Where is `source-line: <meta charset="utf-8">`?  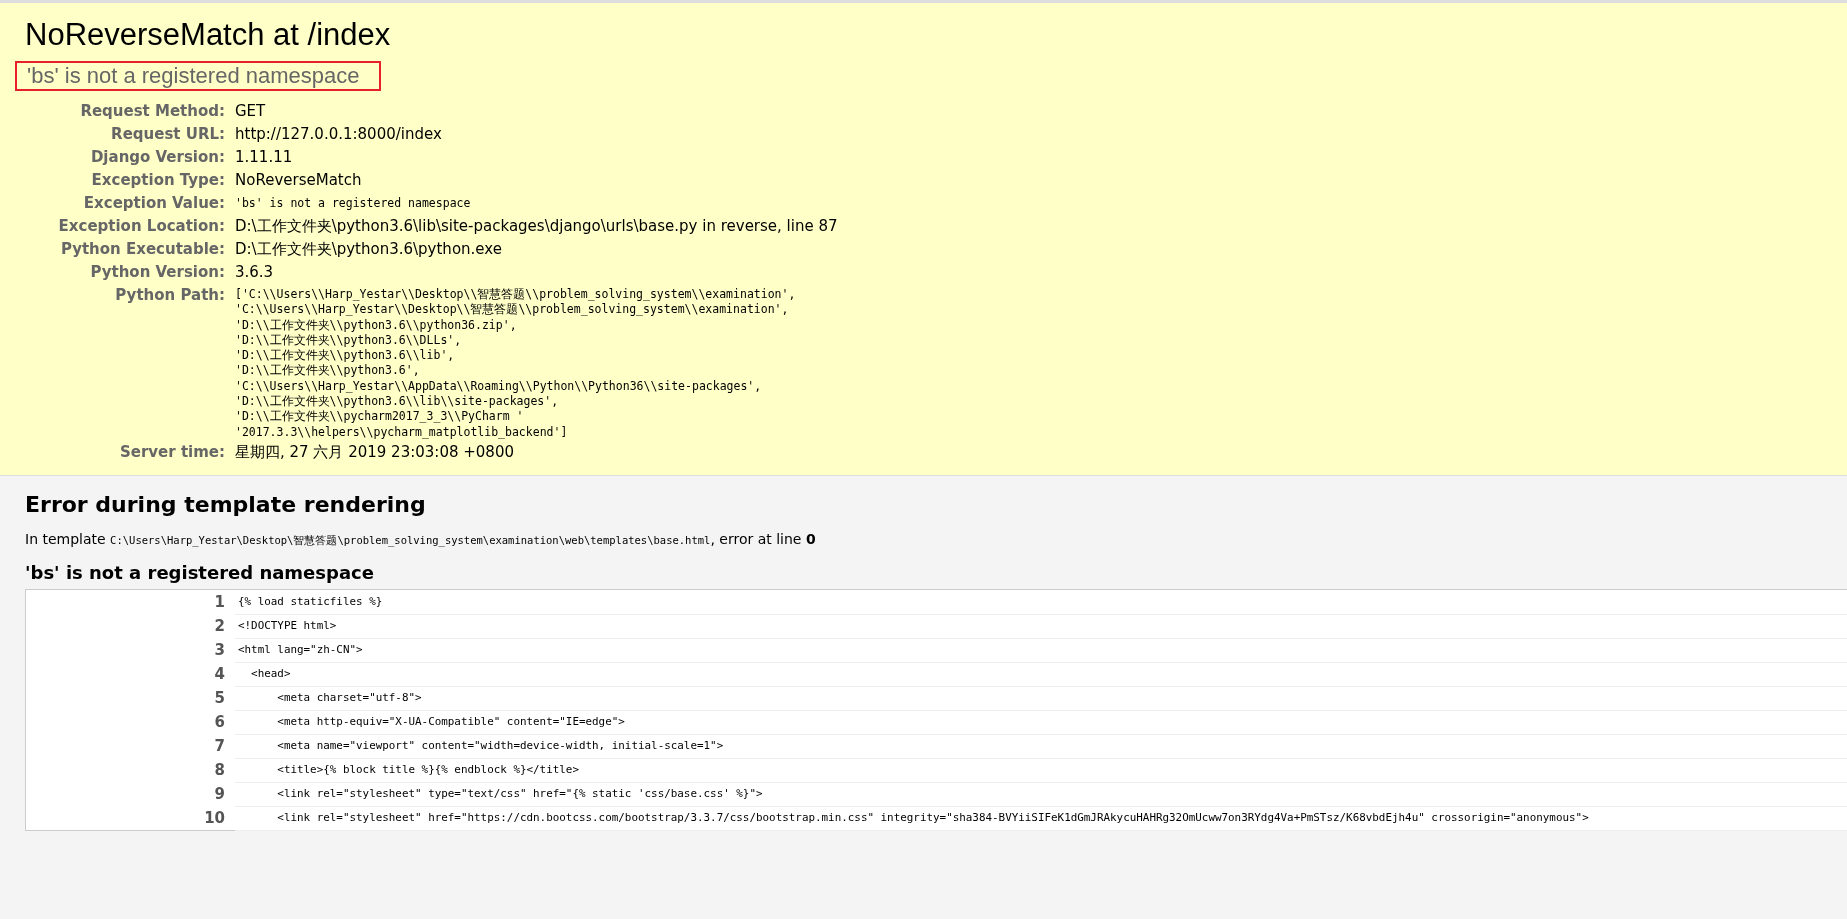 source-line: <meta charset="utf-8"> is located at coordinates (1041, 698).